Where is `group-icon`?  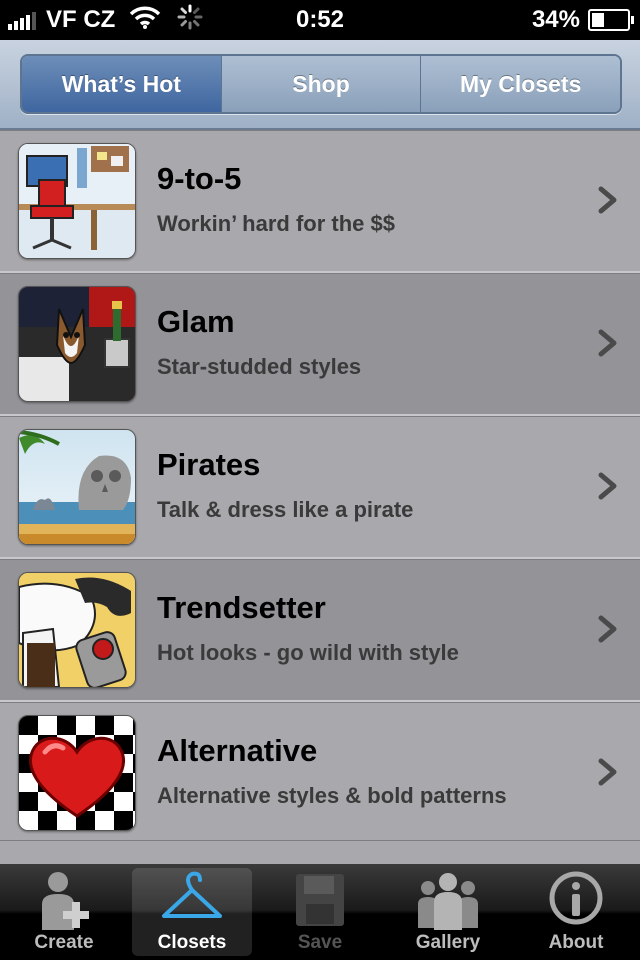 group-icon is located at coordinates (448, 900).